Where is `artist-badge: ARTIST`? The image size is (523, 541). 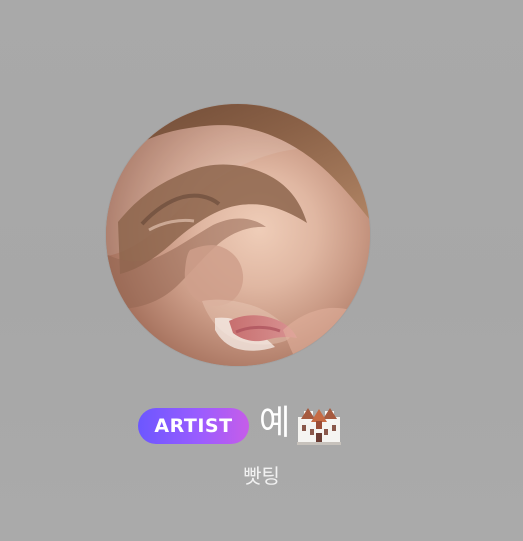
artist-badge: ARTIST is located at coordinates (193, 426).